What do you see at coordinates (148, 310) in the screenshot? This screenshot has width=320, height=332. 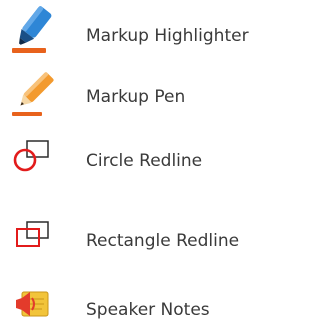 I see `menu-item-label: Speaker Notes` at bounding box center [148, 310].